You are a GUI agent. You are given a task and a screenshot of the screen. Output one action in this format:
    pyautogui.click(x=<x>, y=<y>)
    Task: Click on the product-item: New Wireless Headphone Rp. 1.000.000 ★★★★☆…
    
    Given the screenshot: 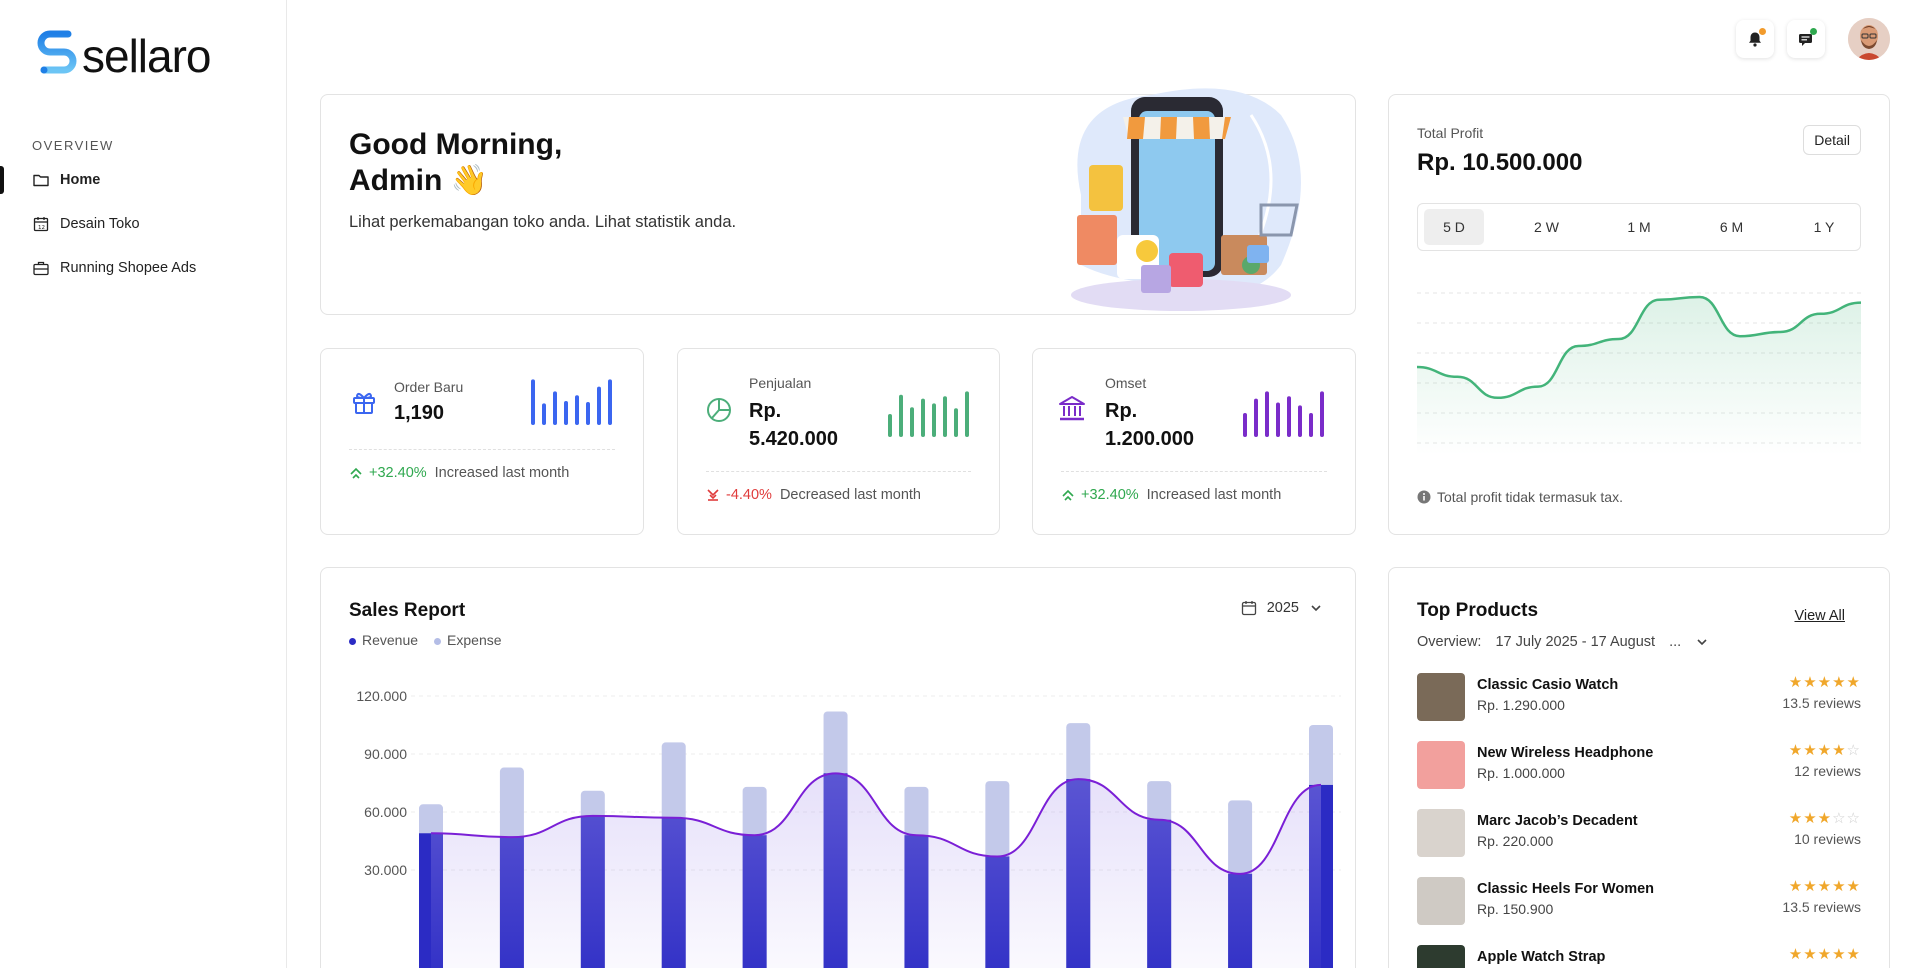 What is the action you would take?
    pyautogui.click(x=1639, y=764)
    